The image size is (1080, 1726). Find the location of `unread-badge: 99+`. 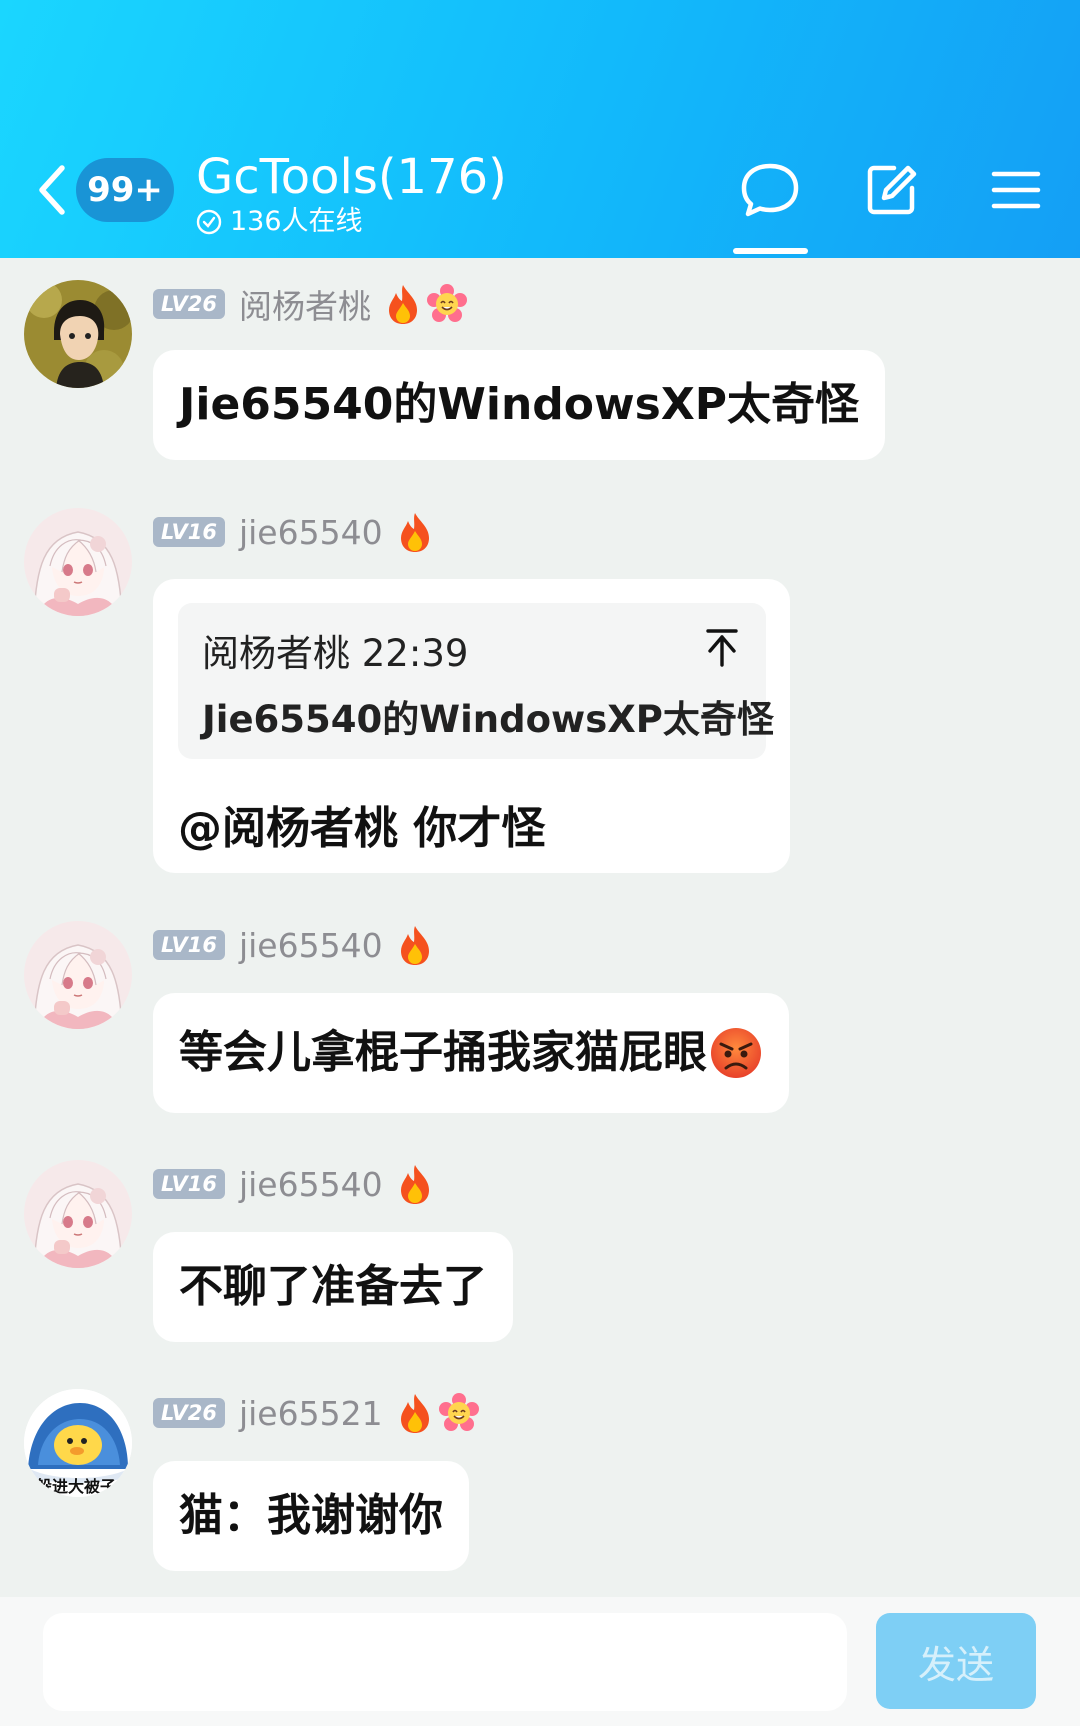

unread-badge: 99+ is located at coordinates (125, 190).